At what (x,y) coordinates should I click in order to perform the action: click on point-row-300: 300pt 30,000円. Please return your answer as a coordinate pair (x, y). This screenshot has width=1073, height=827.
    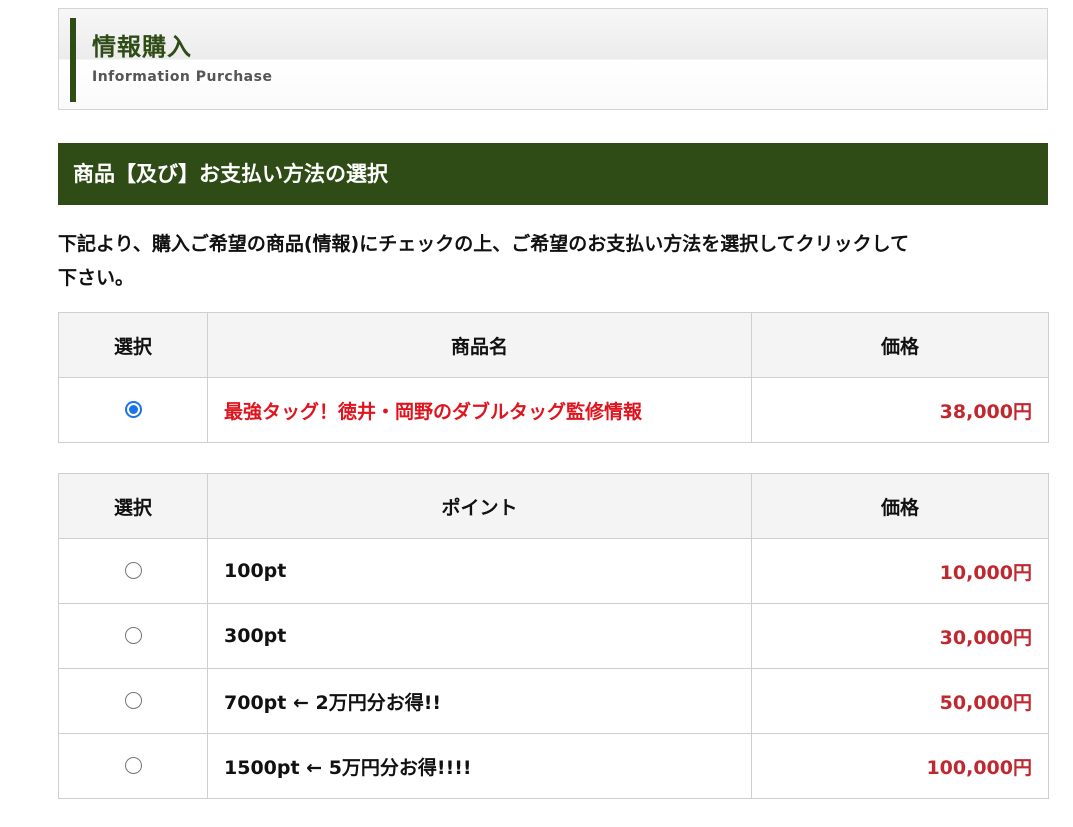
    Looking at the image, I should click on (553, 636).